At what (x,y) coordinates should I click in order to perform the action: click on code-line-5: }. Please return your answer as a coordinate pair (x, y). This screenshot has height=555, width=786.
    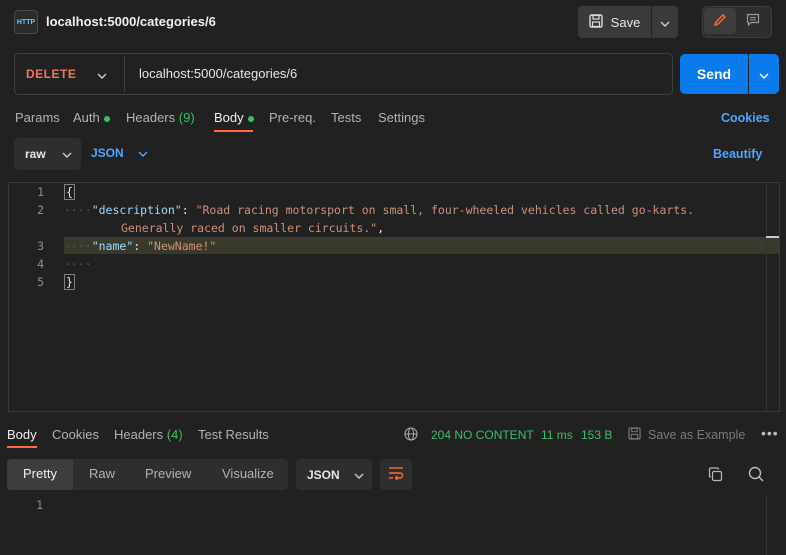
    Looking at the image, I should click on (69, 282).